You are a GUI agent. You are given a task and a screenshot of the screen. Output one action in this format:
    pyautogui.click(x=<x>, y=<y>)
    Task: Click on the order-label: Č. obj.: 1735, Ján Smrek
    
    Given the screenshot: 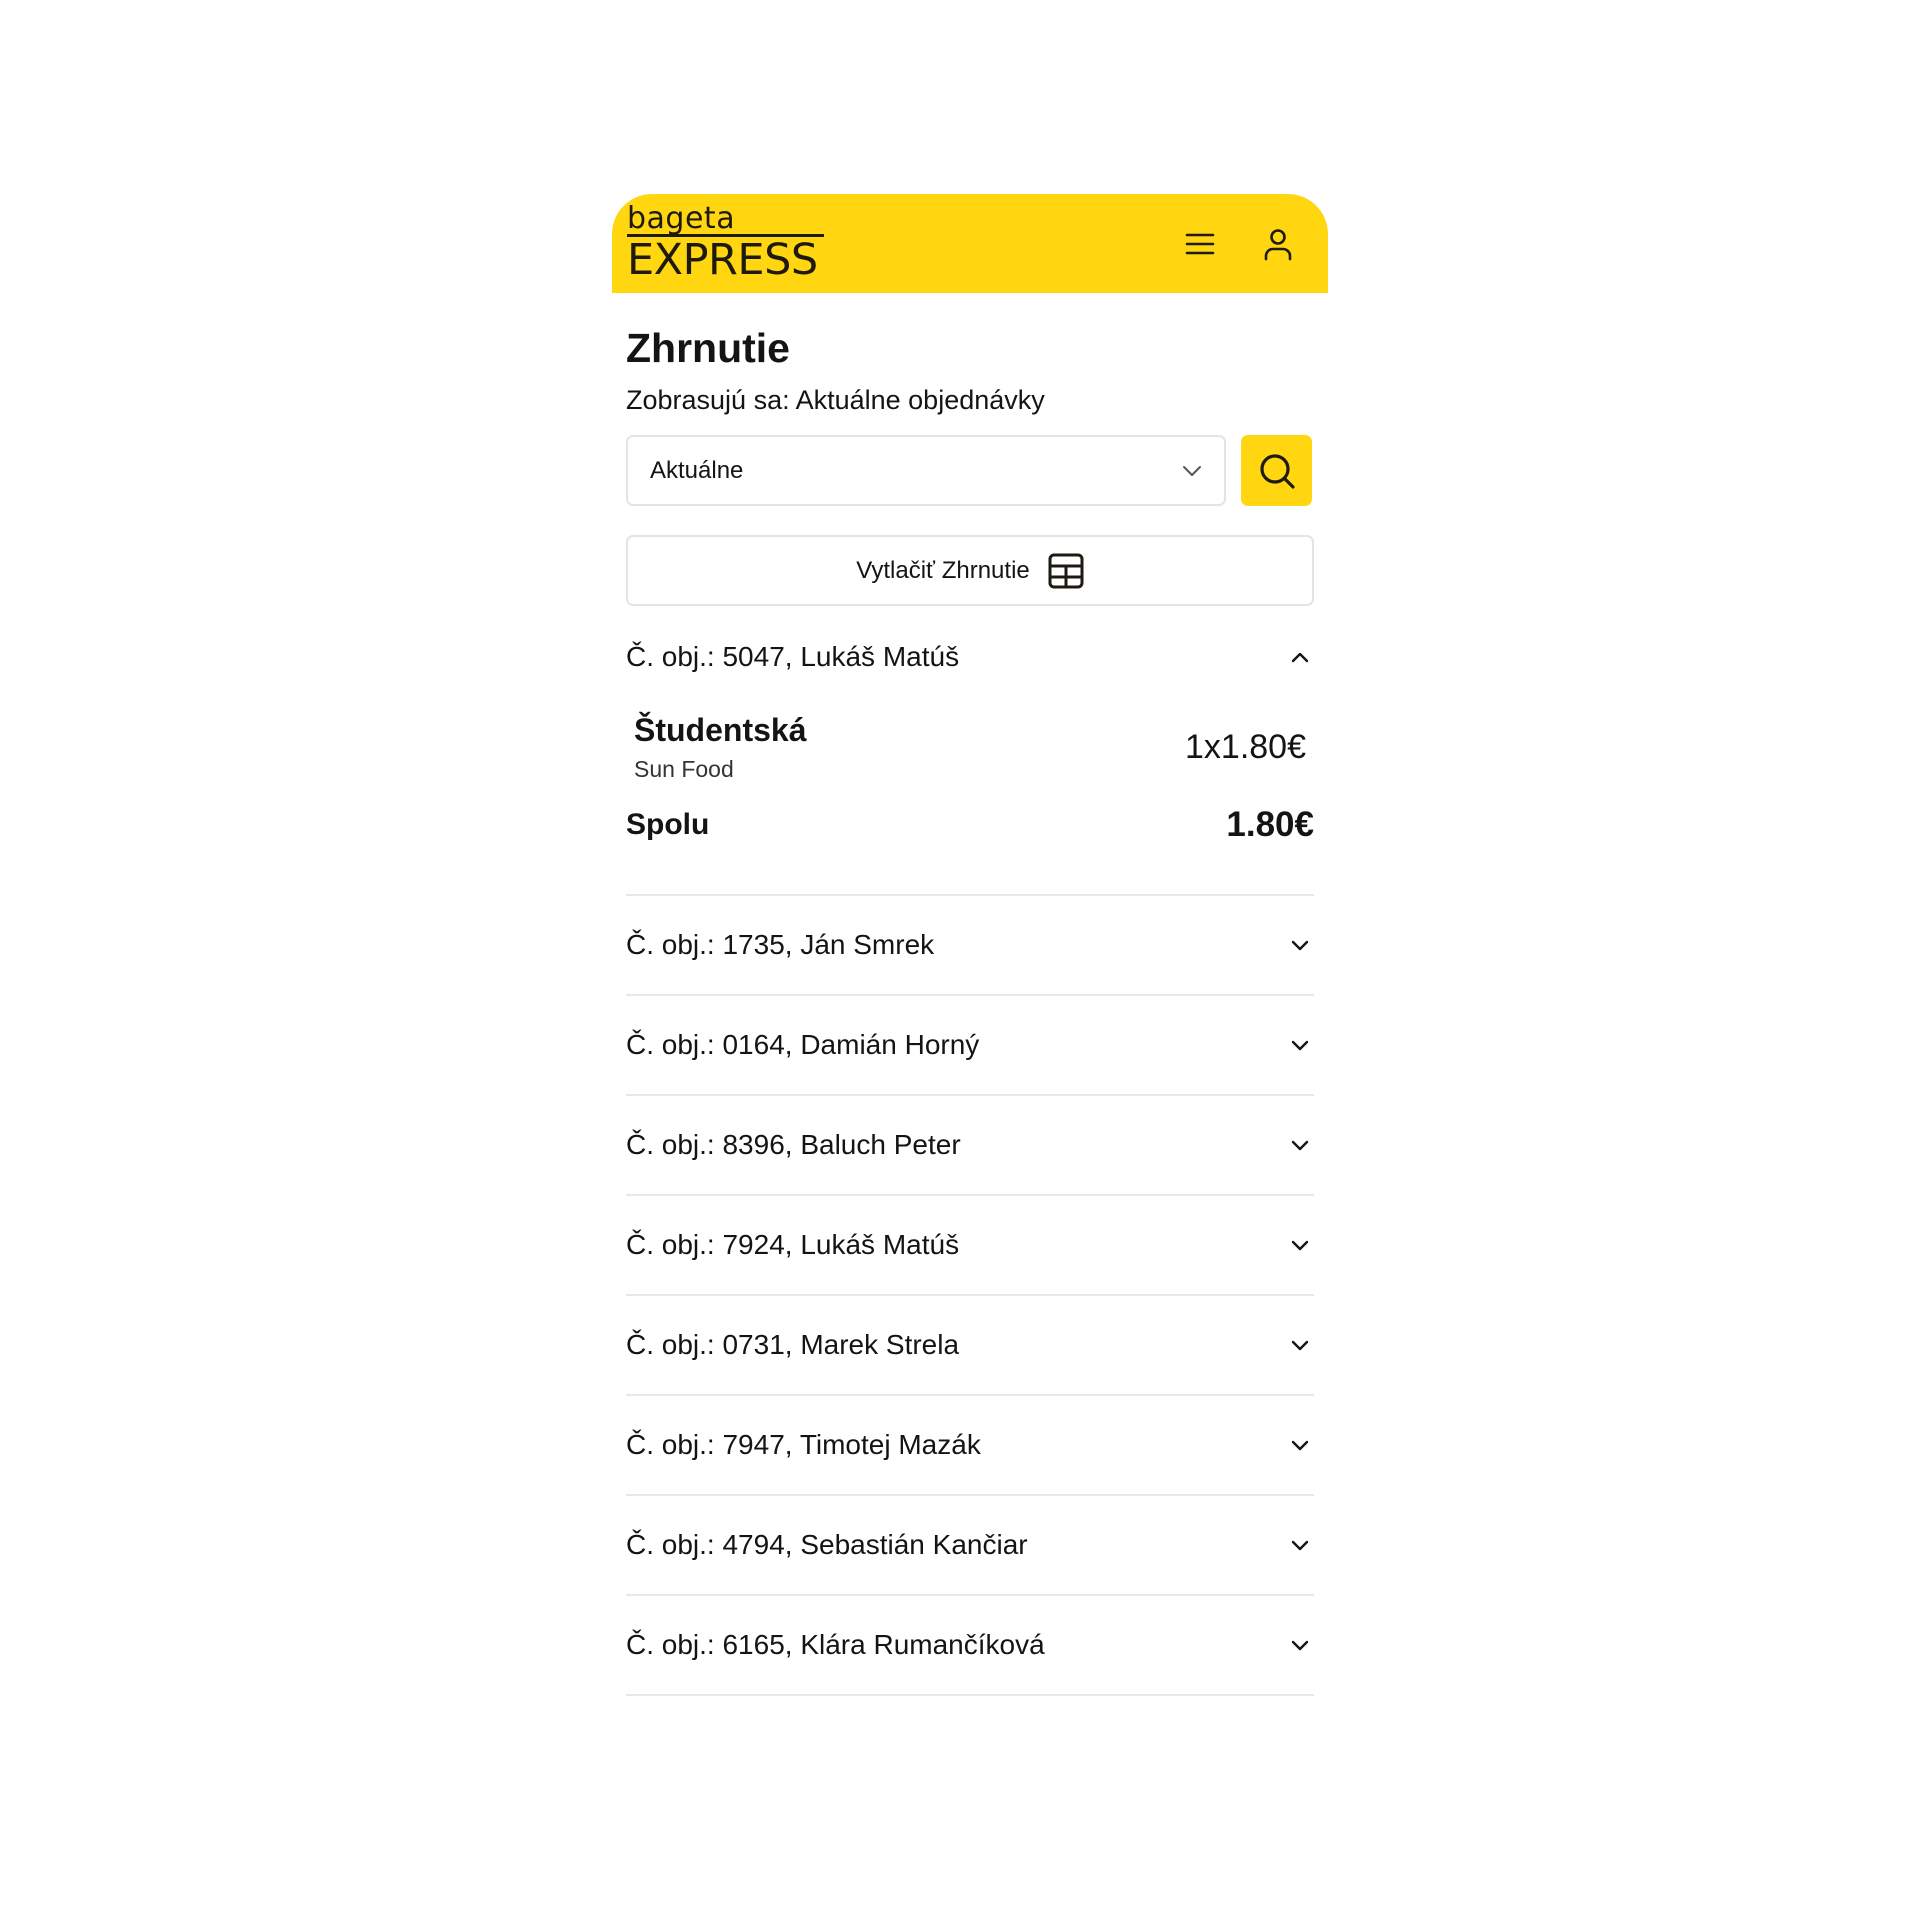 What is the action you would take?
    pyautogui.click(x=780, y=944)
    